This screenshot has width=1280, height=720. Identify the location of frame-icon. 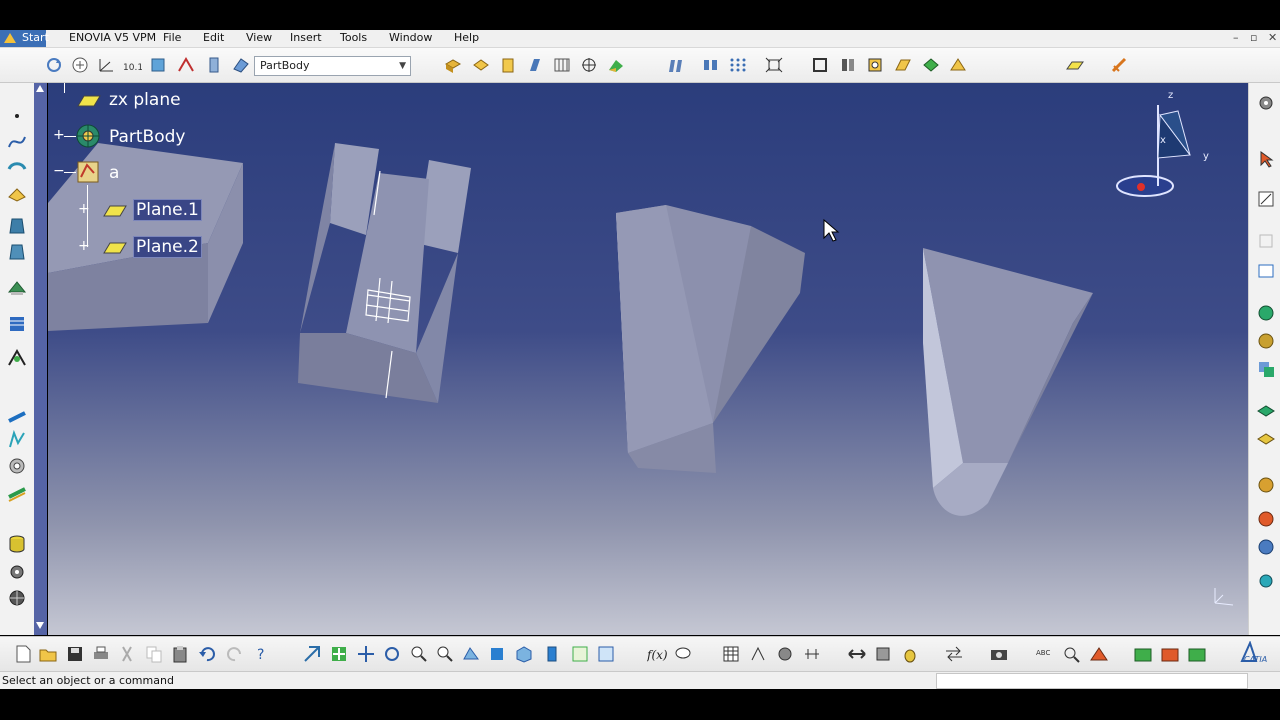
(1266, 271).